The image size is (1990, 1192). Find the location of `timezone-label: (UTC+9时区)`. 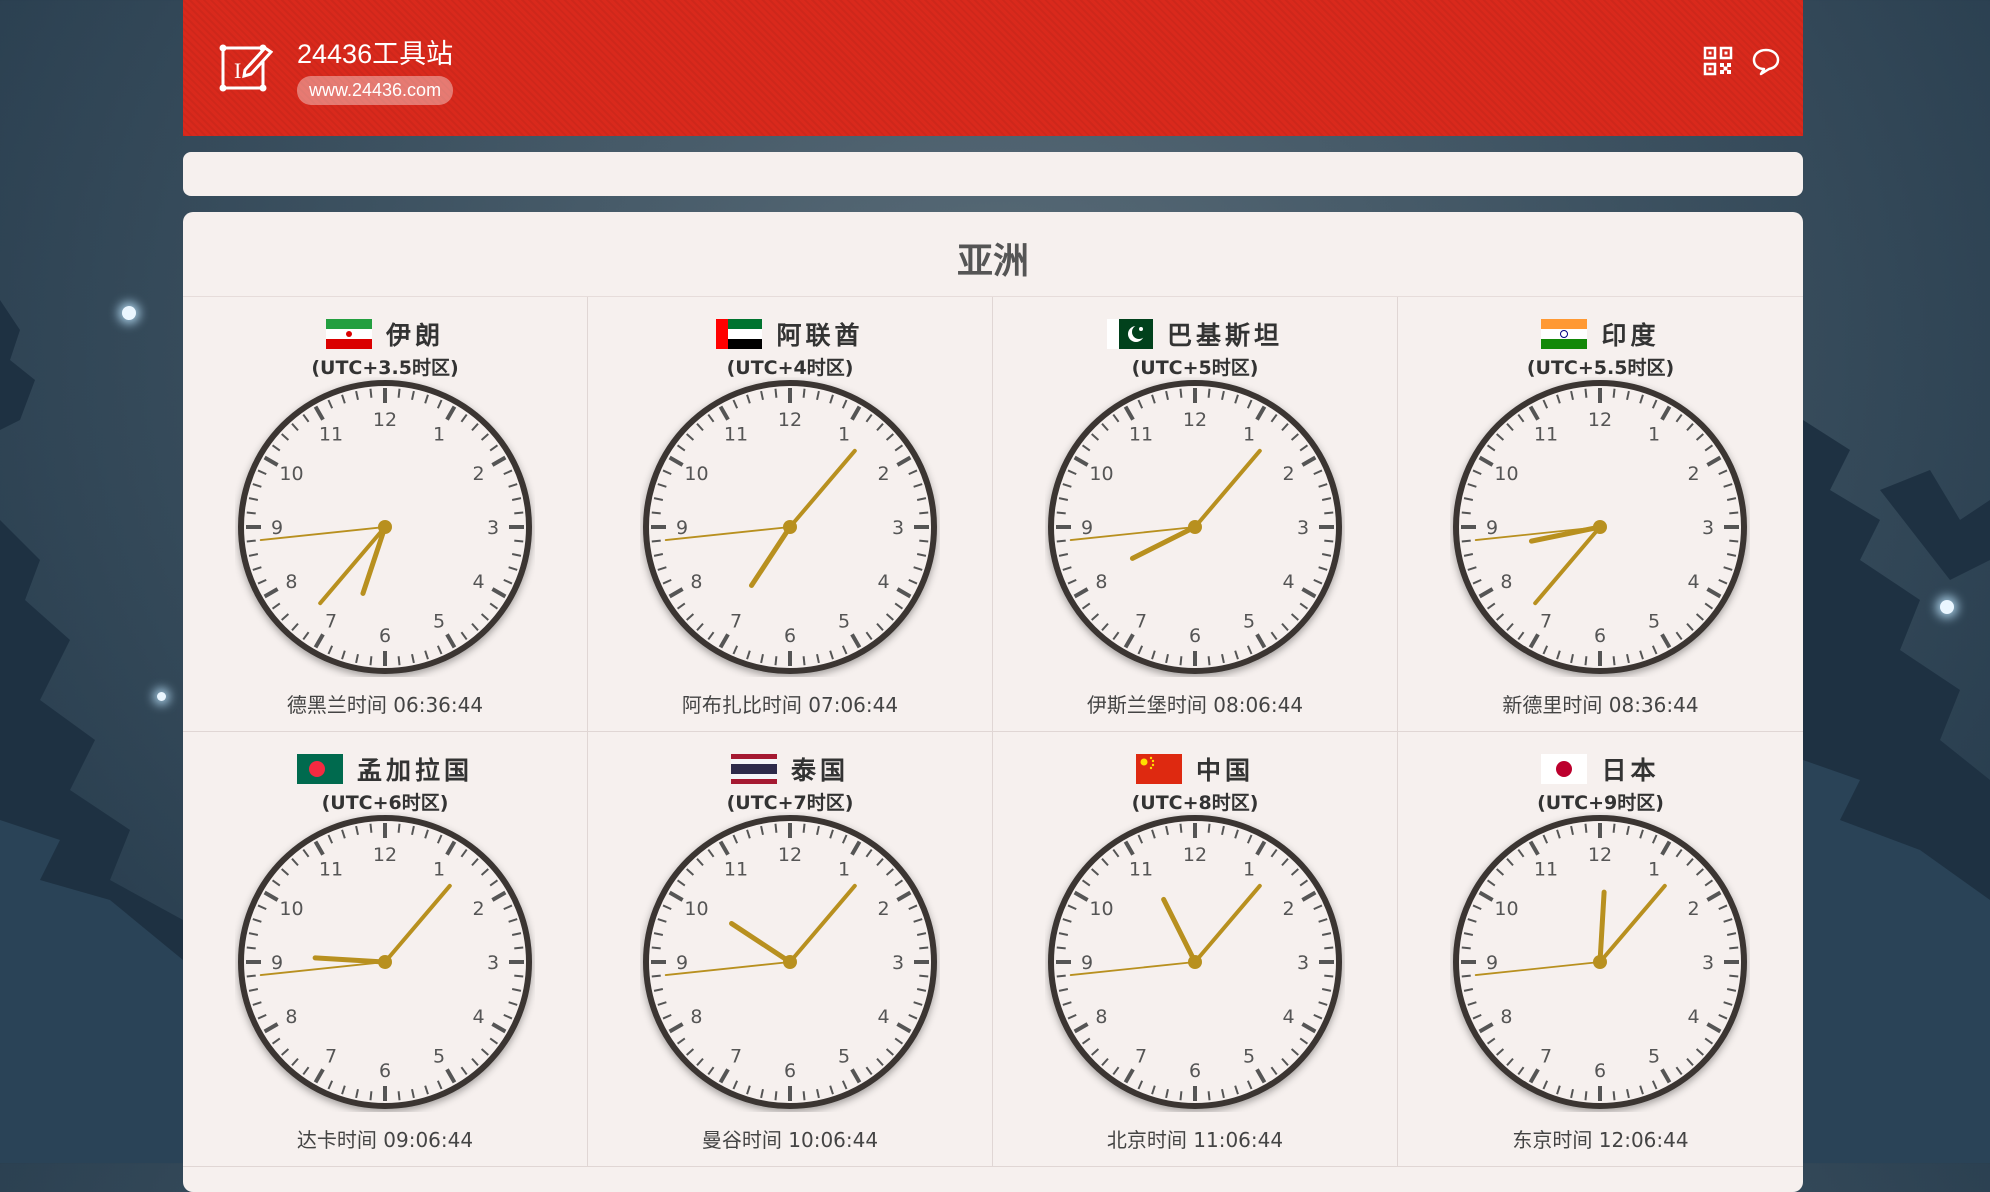

timezone-label: (UTC+9时区) is located at coordinates (1600, 803).